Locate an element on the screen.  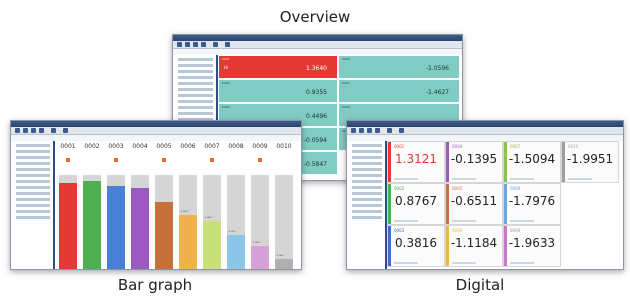
digital-toolbar is located at coordinates (485, 131).